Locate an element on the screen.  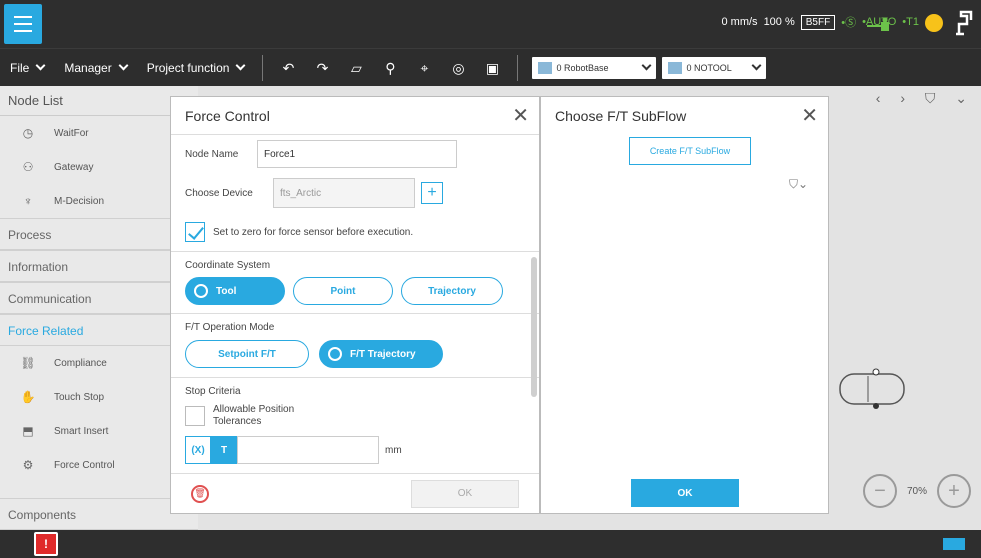
smart-insert-icon: ⬒ is located at coordinates (28, 431).